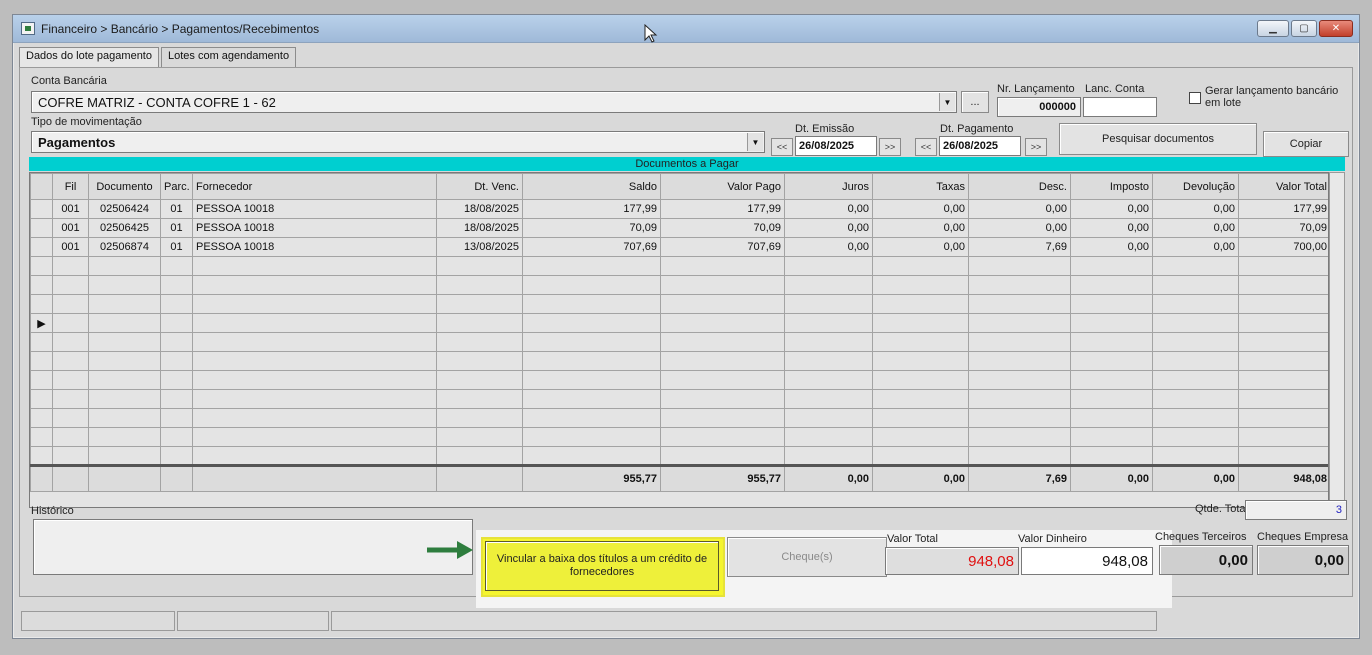 The image size is (1372, 655). I want to click on pesquisar-documentos-button: Pesquisar documentos, so click(1158, 139).